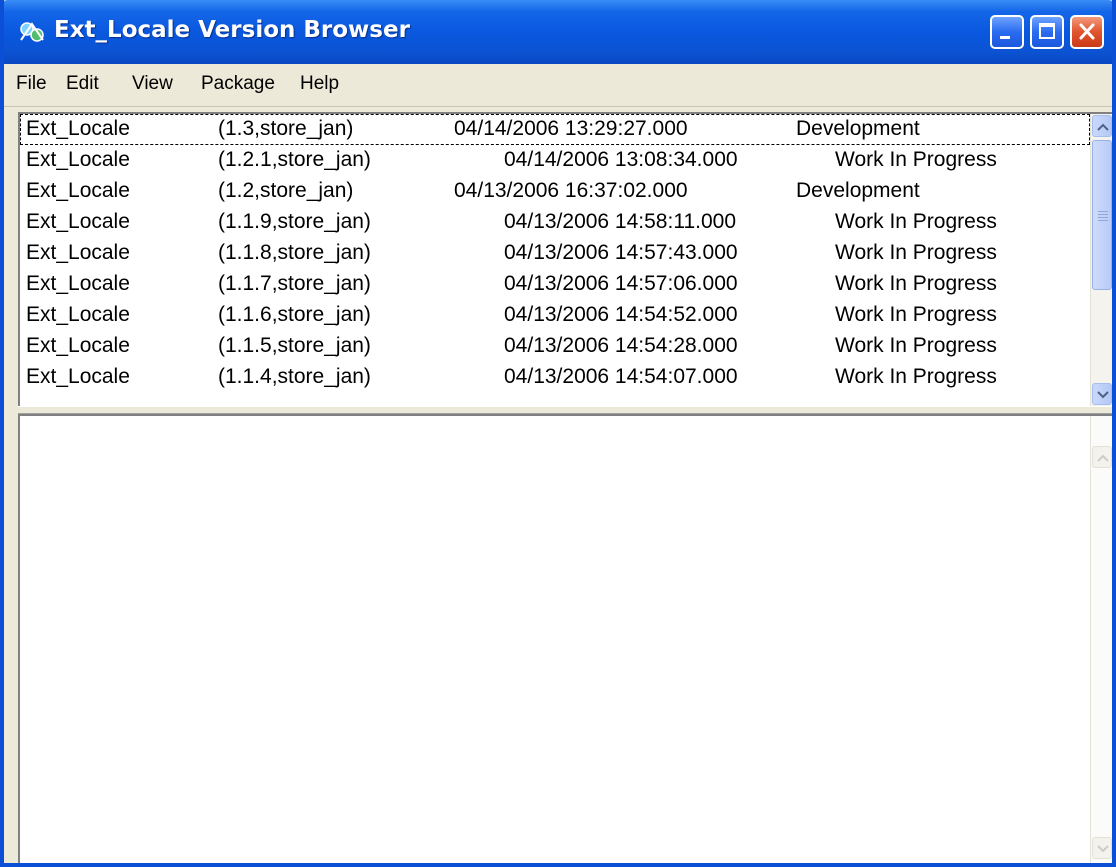 The image size is (1116, 867). What do you see at coordinates (294, 314) in the screenshot?
I see `row-version: (1.1.6,store_jan)` at bounding box center [294, 314].